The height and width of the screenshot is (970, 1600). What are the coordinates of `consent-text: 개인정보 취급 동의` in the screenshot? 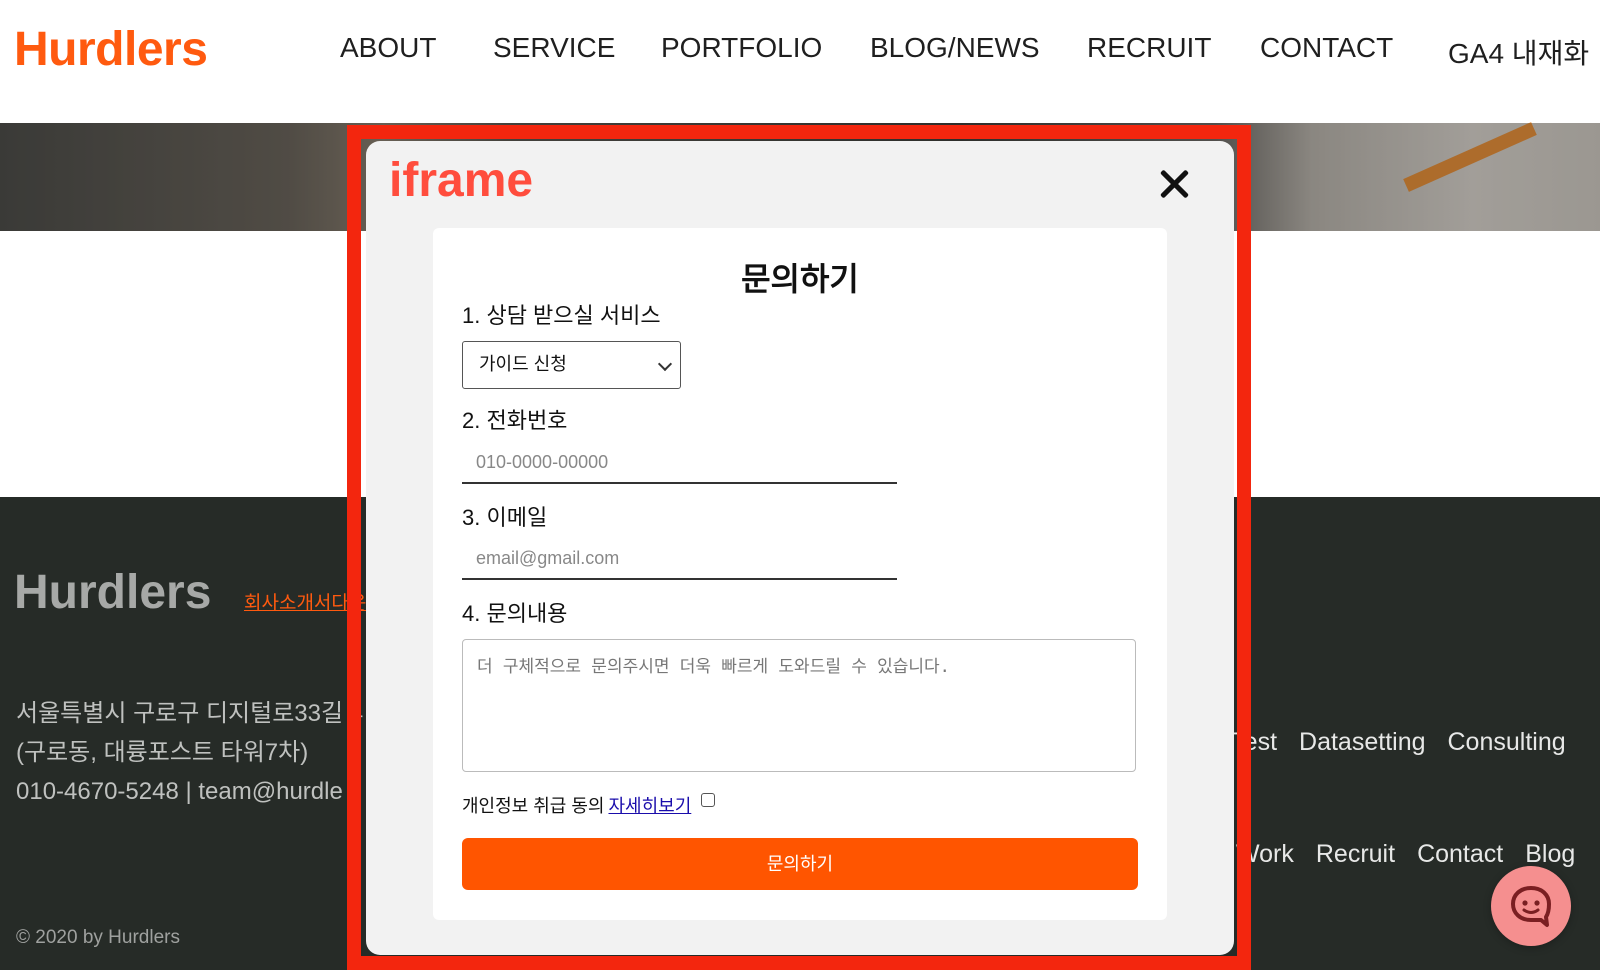 It's located at (533, 806).